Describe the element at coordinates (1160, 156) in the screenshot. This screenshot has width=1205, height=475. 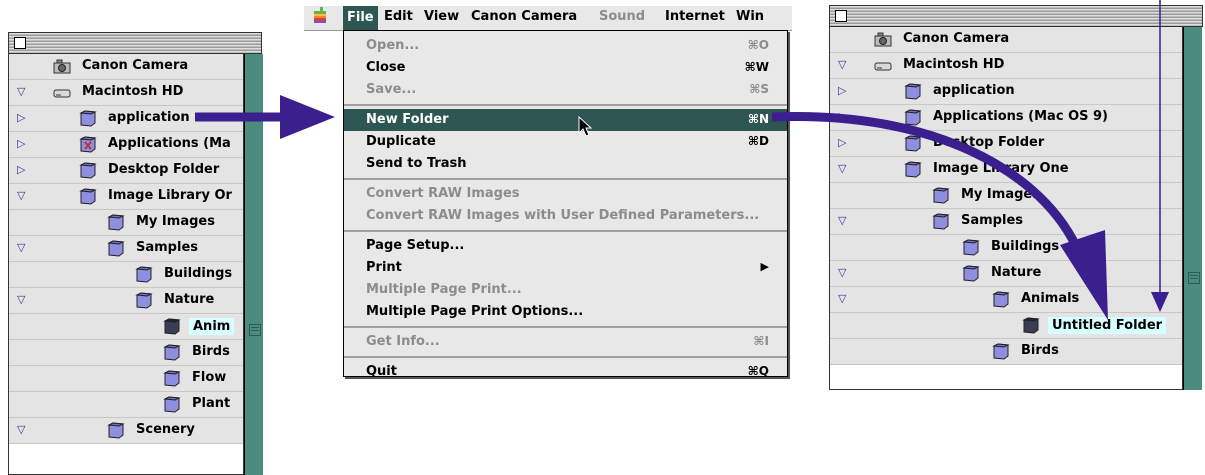
I see `pointer-line` at that location.